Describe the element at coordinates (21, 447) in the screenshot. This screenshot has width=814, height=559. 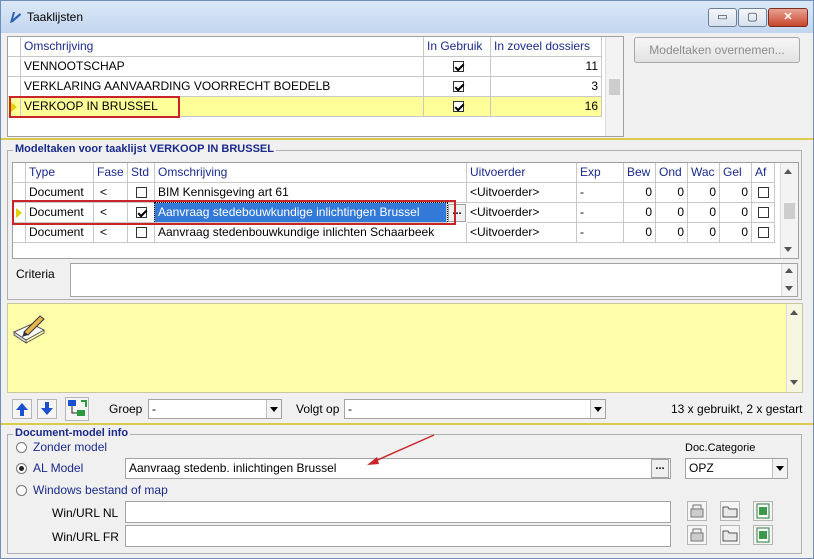
I see `radio-zonder-model` at that location.